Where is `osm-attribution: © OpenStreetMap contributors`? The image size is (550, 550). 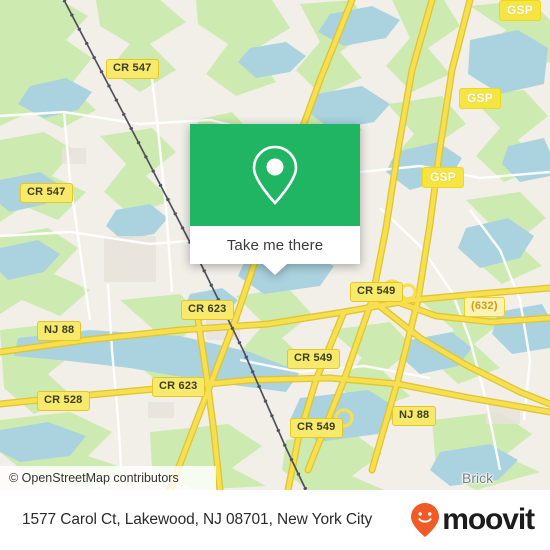 osm-attribution: © OpenStreetMap contributors is located at coordinates (108, 478).